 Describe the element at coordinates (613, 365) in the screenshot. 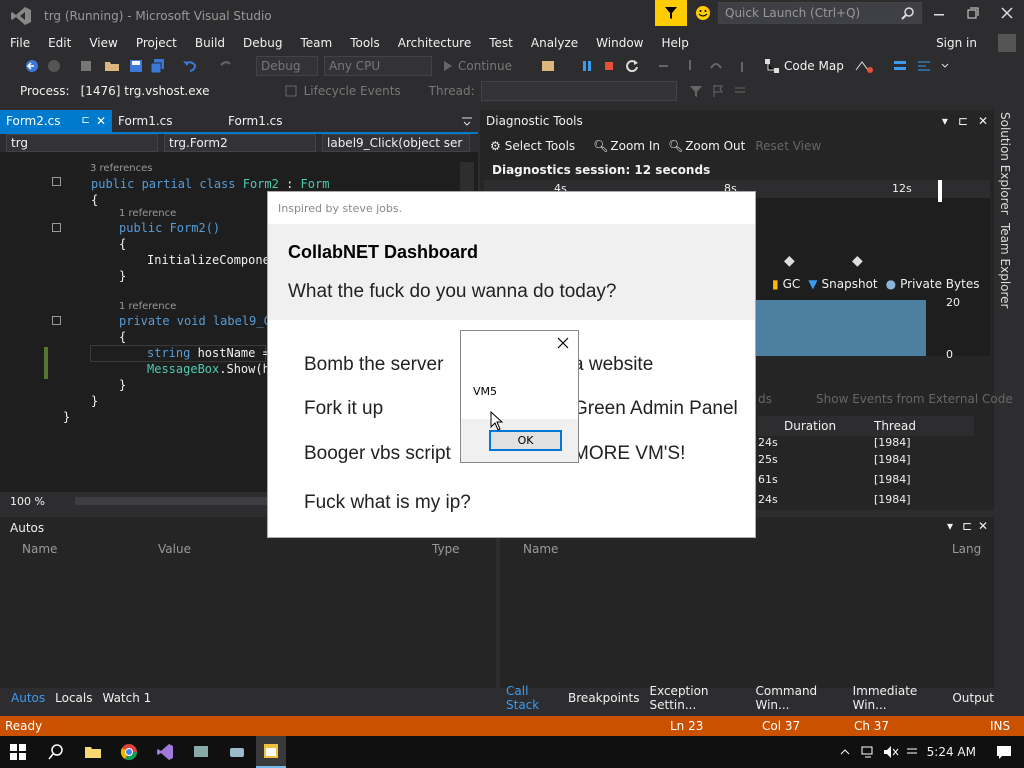

I see `option-website: a website` at that location.